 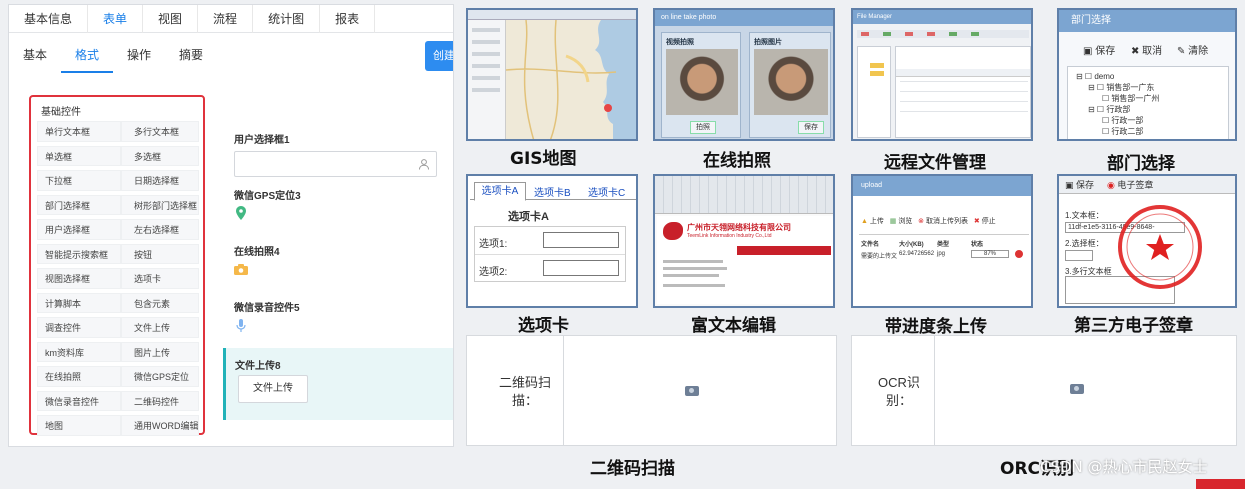 What do you see at coordinates (79, 180) in the screenshot?
I see `control-item: 下拉框` at bounding box center [79, 180].